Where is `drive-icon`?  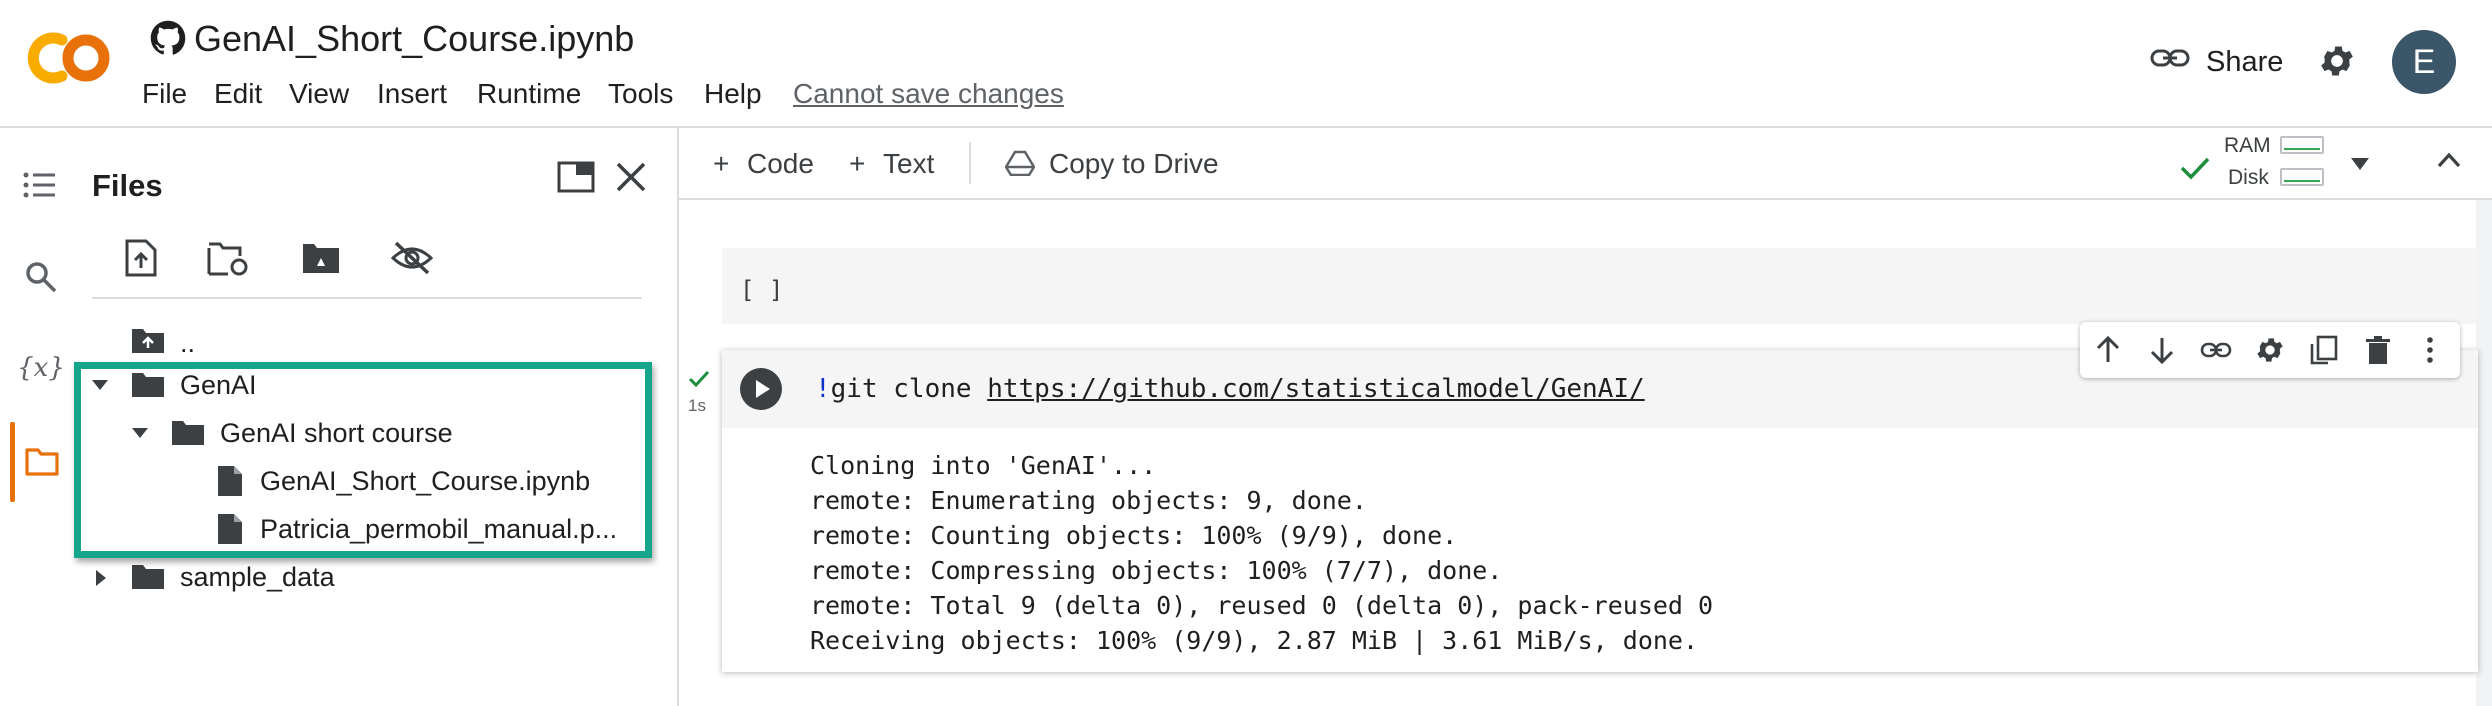 drive-icon is located at coordinates (1020, 163).